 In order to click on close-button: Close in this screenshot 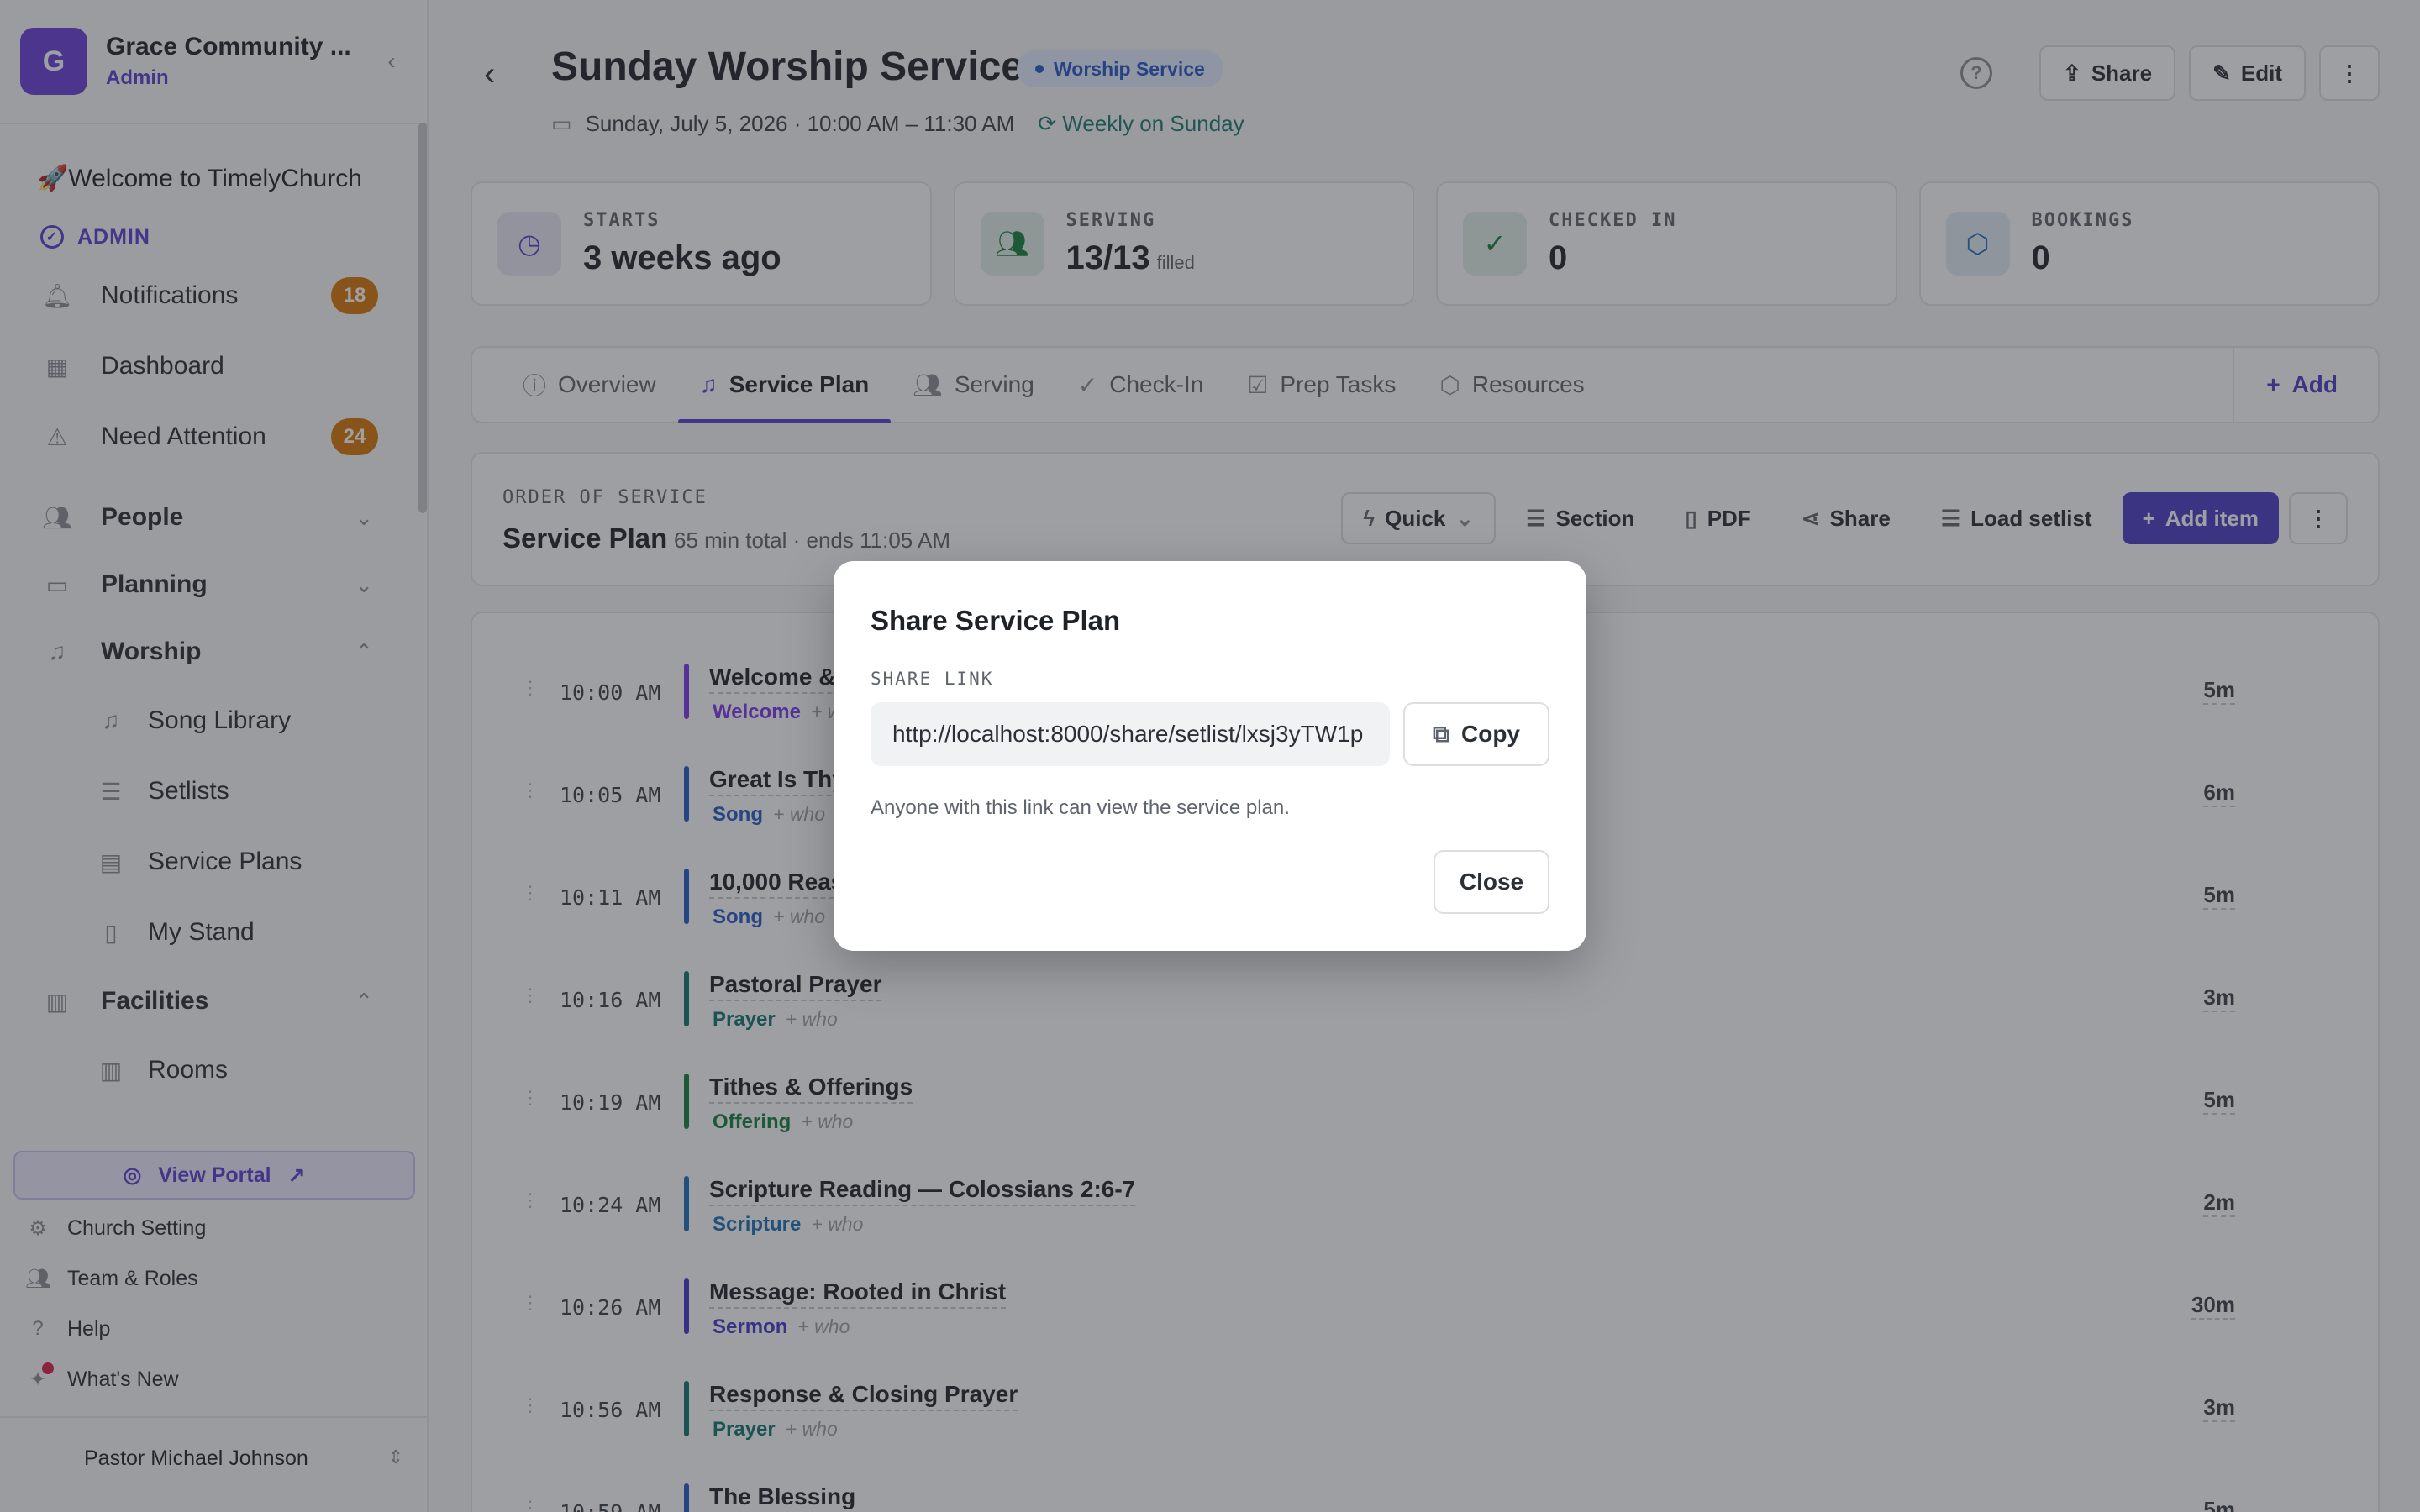, I will do `click(1492, 882)`.